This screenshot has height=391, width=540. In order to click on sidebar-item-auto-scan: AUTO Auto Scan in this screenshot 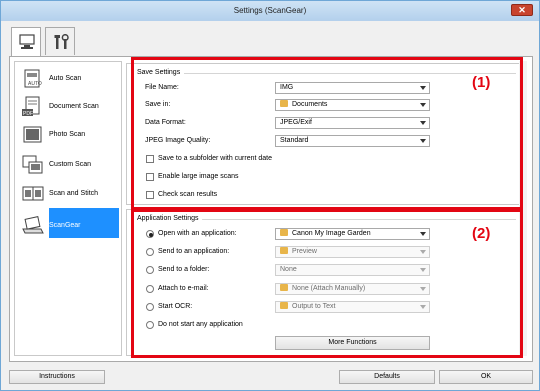, I will do `click(68, 79)`.